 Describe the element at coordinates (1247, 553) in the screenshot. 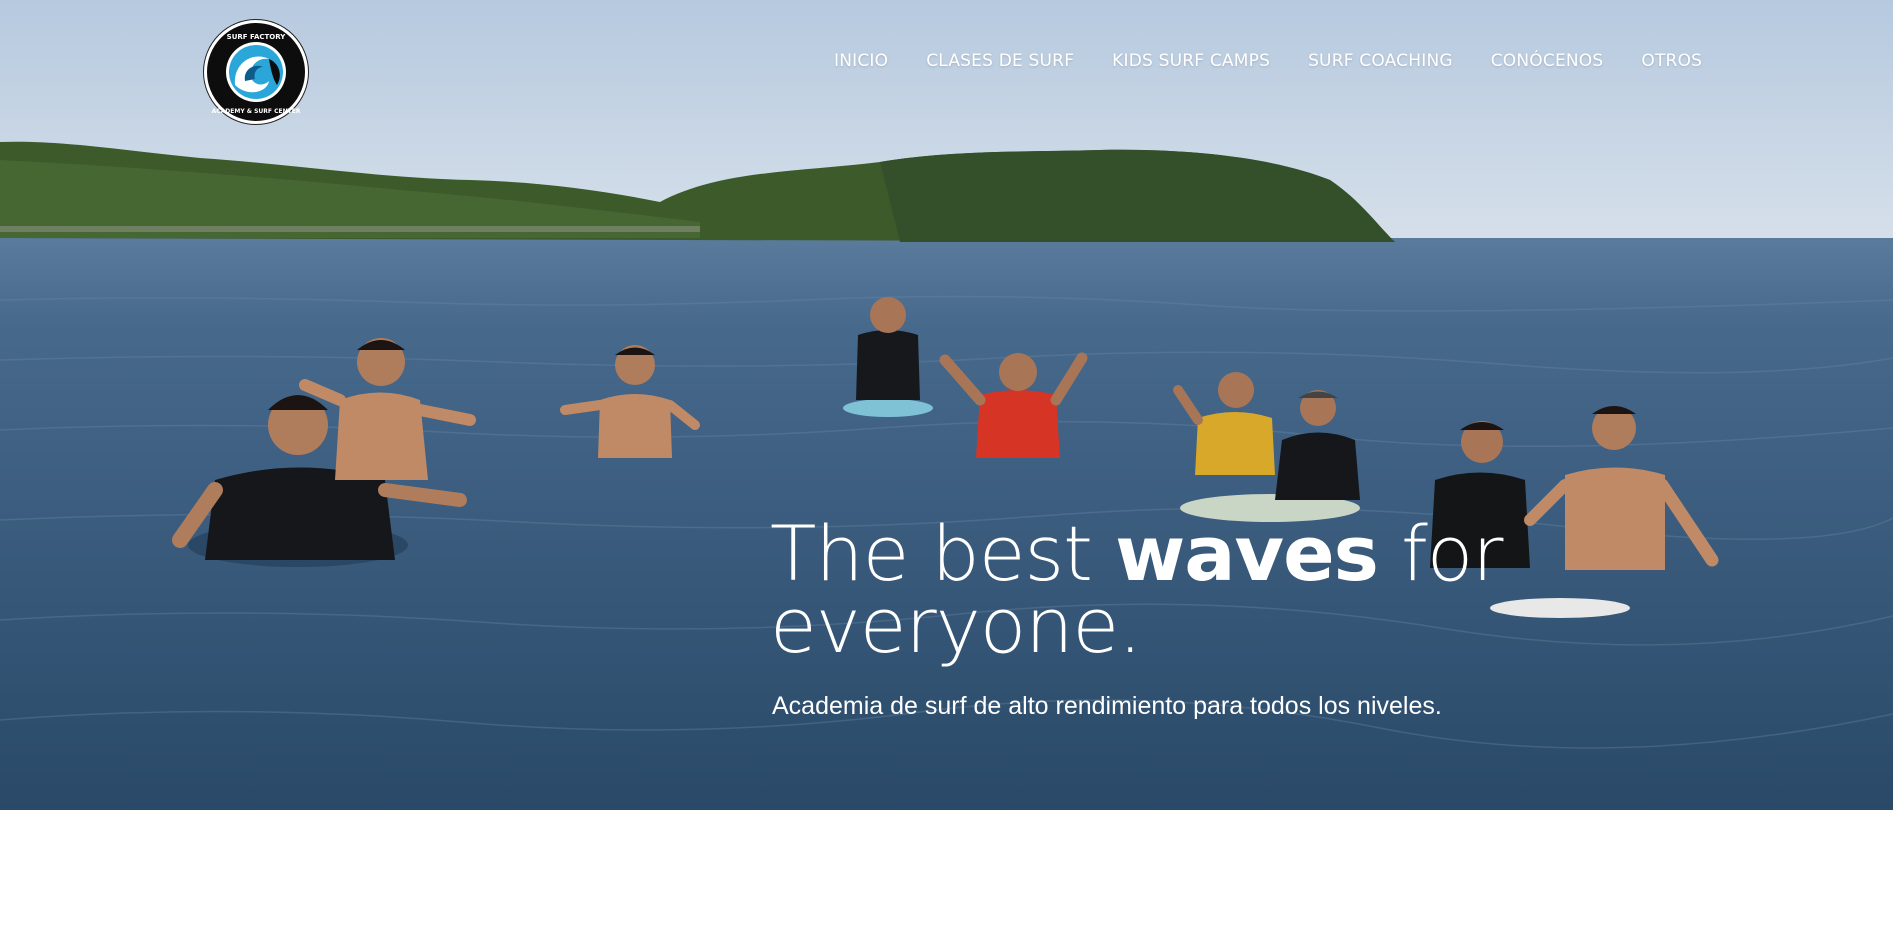

I see `headline-bold-word: waves` at that location.